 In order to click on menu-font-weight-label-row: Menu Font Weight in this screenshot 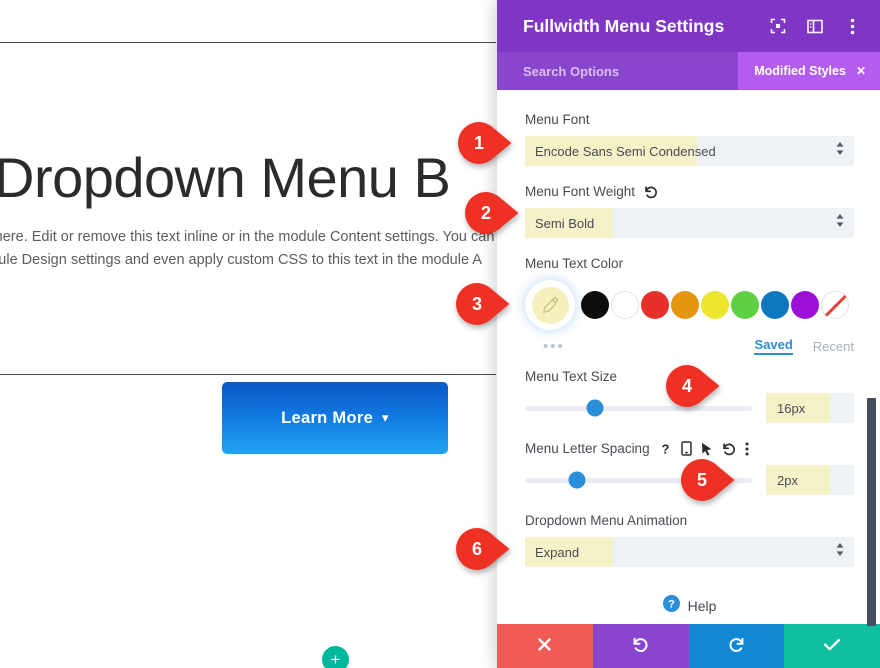, I will do `click(689, 191)`.